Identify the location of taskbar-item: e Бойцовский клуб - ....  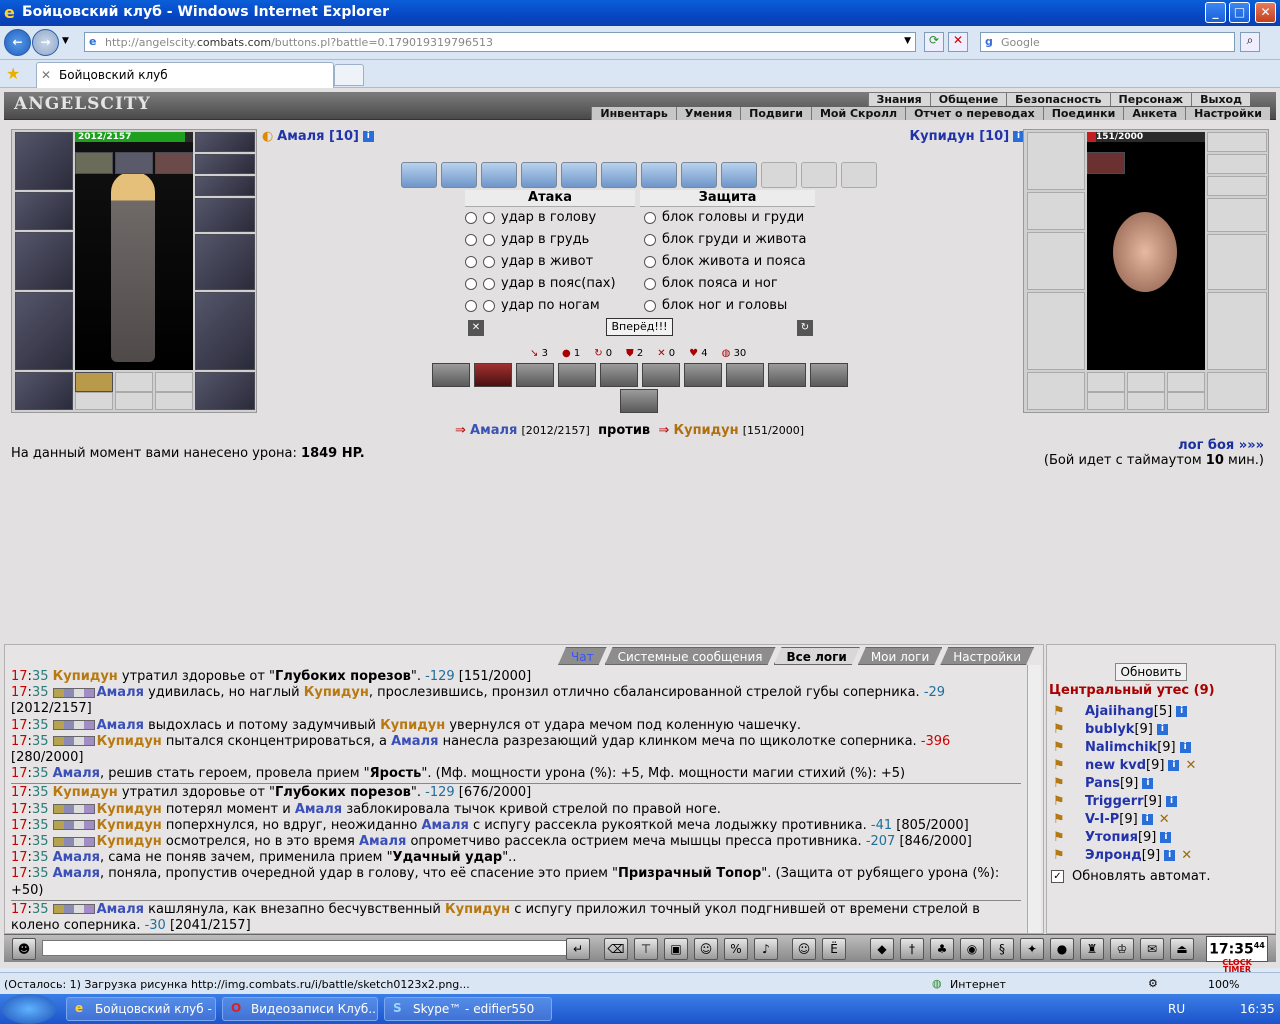
(141, 1009).